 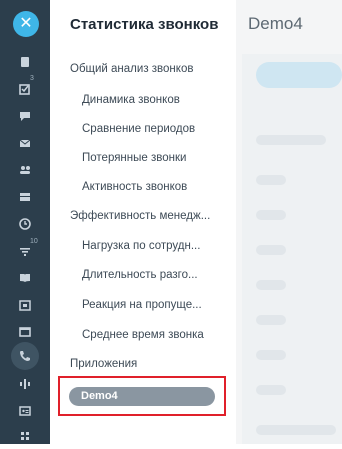 What do you see at coordinates (25, 116) in the screenshot?
I see `chat-icon` at bounding box center [25, 116].